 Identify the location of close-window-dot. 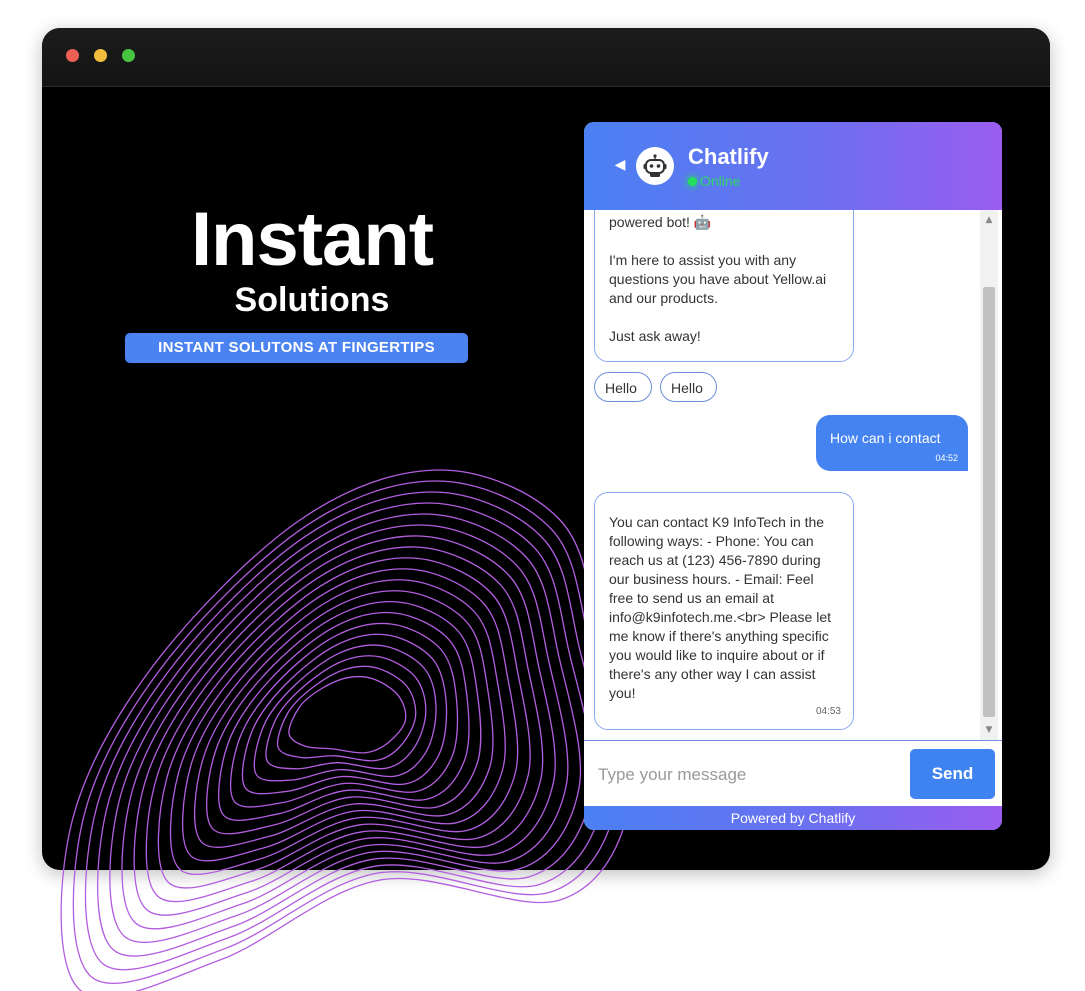
(72, 55).